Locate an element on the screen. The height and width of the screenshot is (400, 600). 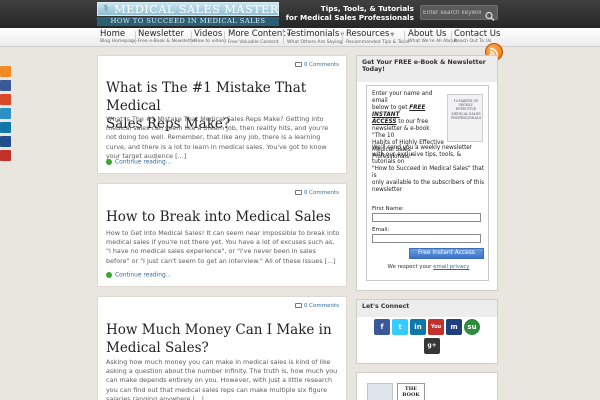
text-span: We respect your is located at coordinates (410, 267).